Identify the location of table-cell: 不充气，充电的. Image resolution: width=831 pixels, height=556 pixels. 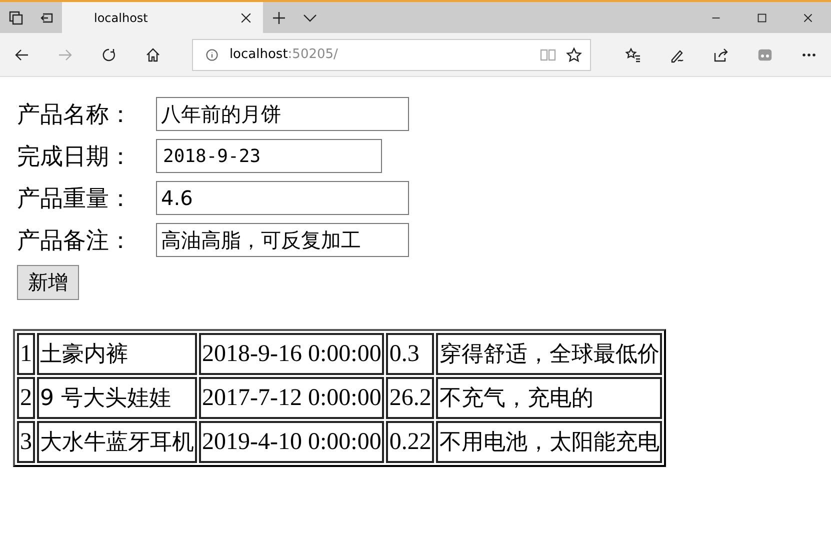
(549, 398).